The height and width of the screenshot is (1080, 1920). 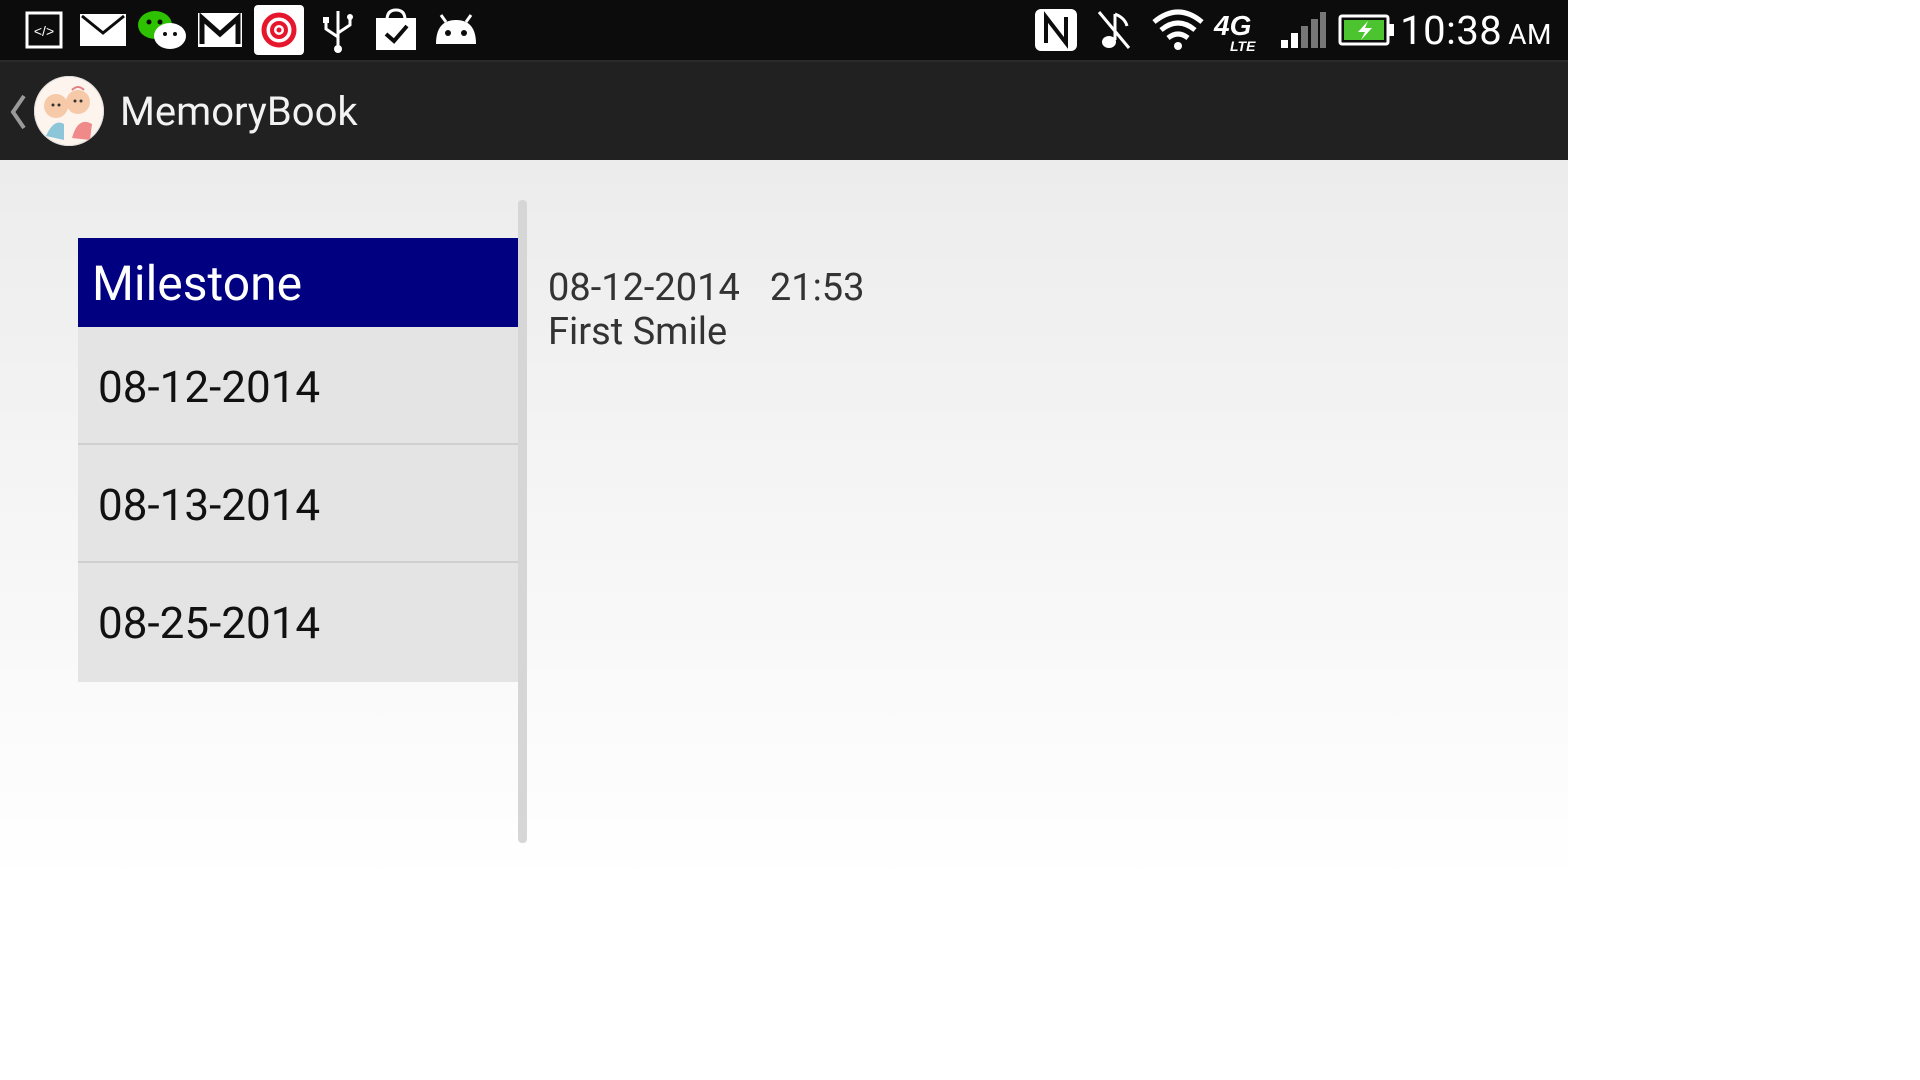 What do you see at coordinates (1243, 45) in the screenshot?
I see `svg-text: LTE` at bounding box center [1243, 45].